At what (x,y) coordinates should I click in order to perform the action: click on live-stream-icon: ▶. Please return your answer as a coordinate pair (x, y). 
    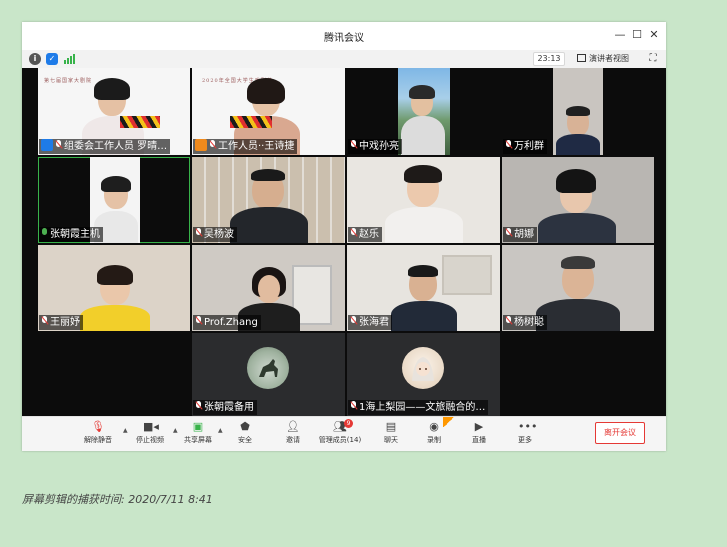
    Looking at the image, I should click on (479, 426).